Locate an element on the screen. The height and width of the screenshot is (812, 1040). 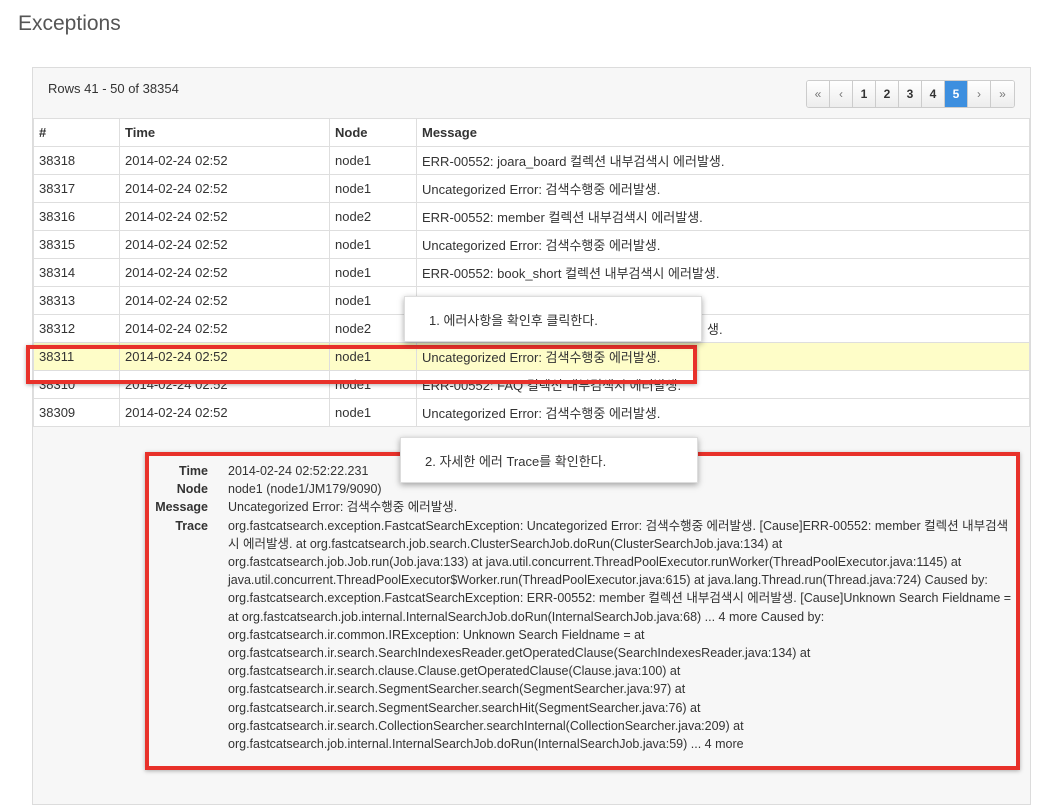
cell-node: node2 is located at coordinates (373, 216).